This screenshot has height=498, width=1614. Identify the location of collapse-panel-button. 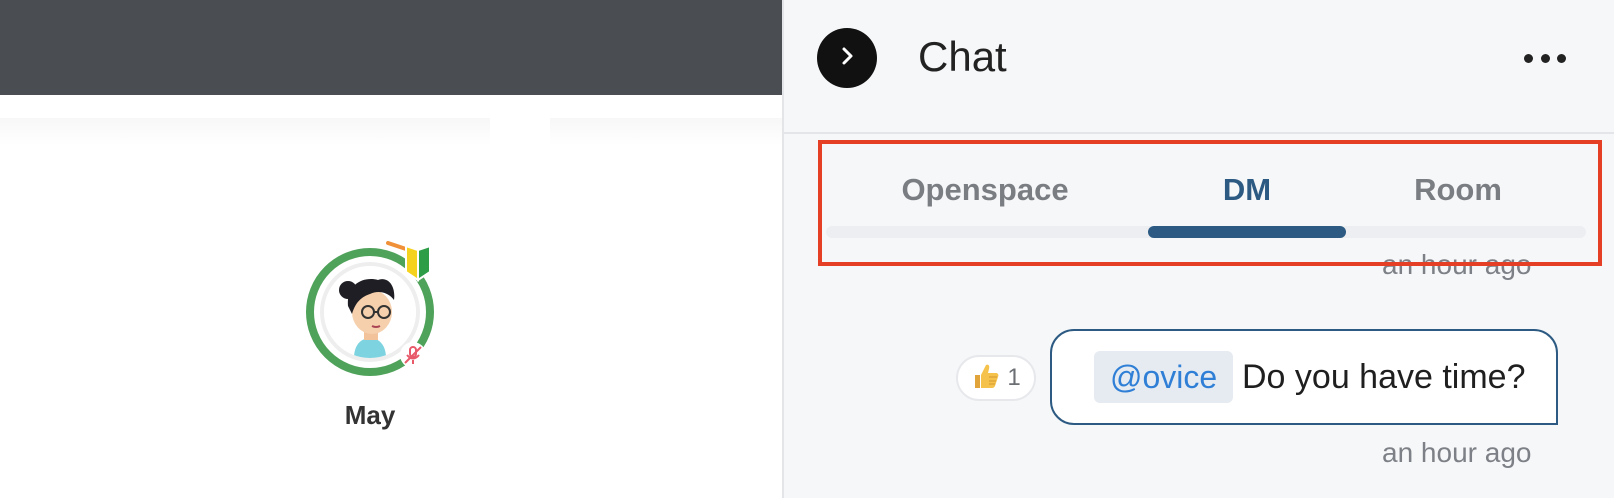
(847, 58).